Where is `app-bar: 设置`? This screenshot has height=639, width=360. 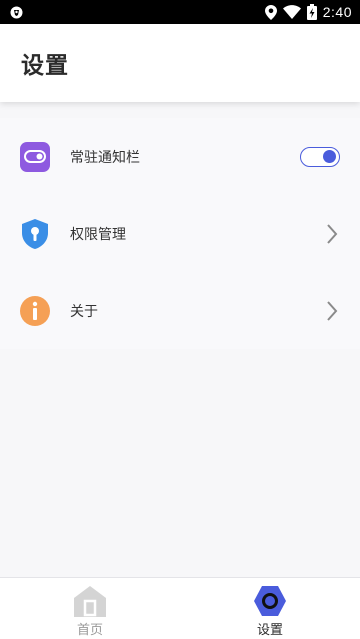 app-bar: 设置 is located at coordinates (180, 63).